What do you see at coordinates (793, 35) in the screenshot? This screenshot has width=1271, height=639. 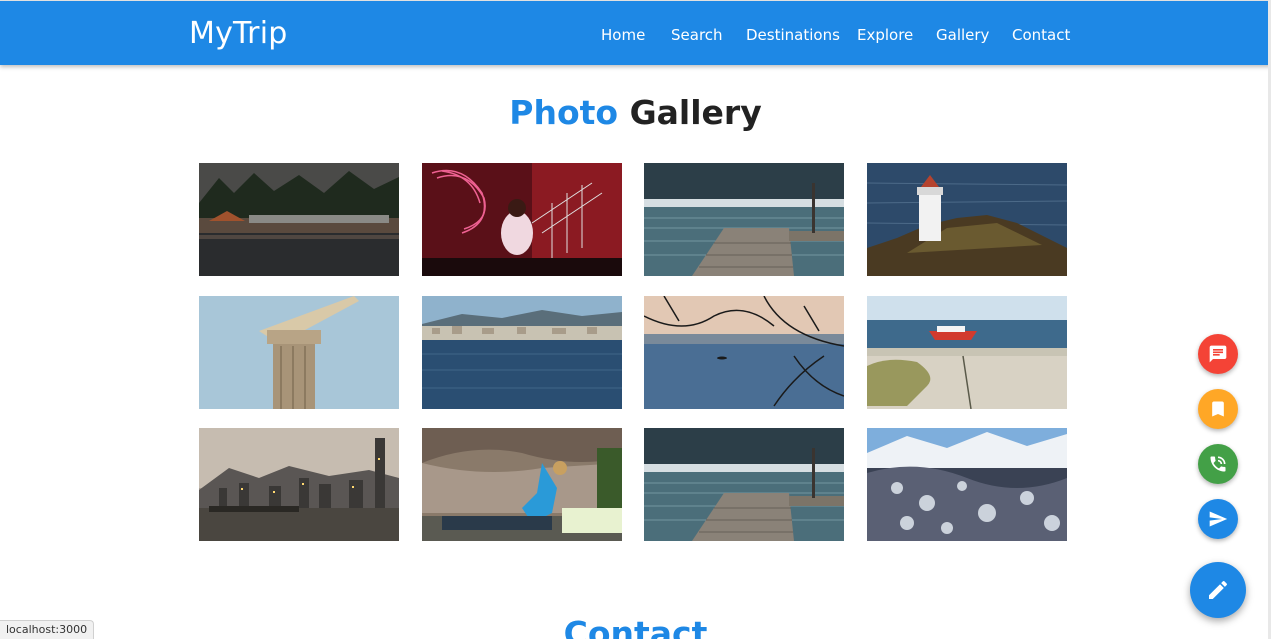 I see `nav-link-destinations: Destinations` at bounding box center [793, 35].